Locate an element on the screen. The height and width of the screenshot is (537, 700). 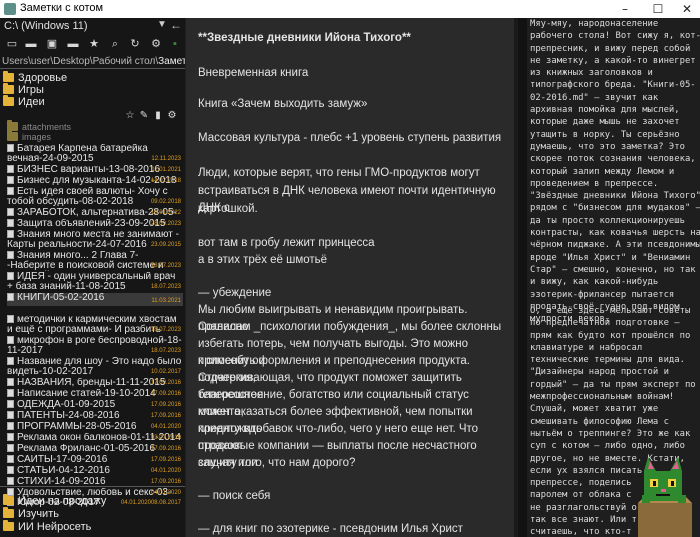
note-item: СТАТЬИ-04-12-2016 04.01.2020 is located at coordinates (95, 471).